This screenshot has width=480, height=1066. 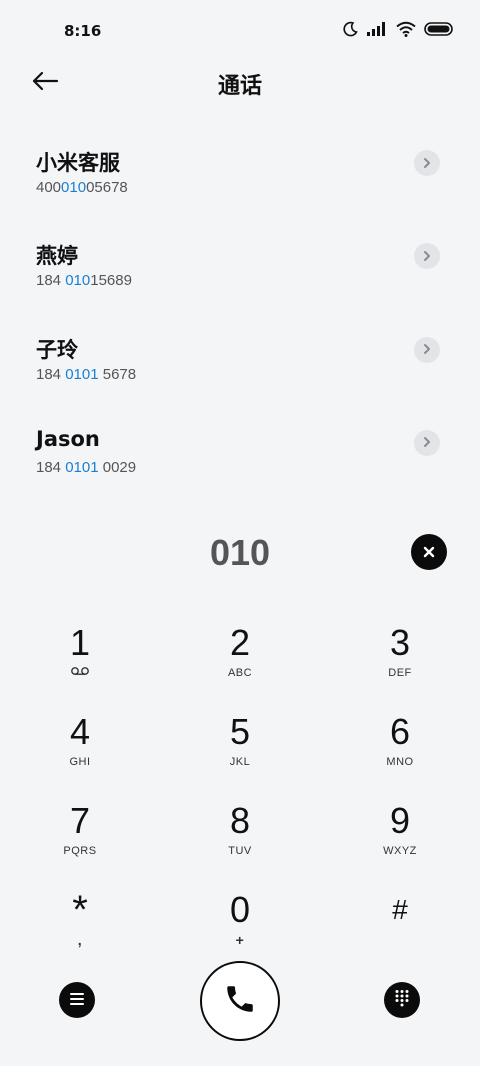 I want to click on key-9: 9 WXYZ, so click(x=400, y=838).